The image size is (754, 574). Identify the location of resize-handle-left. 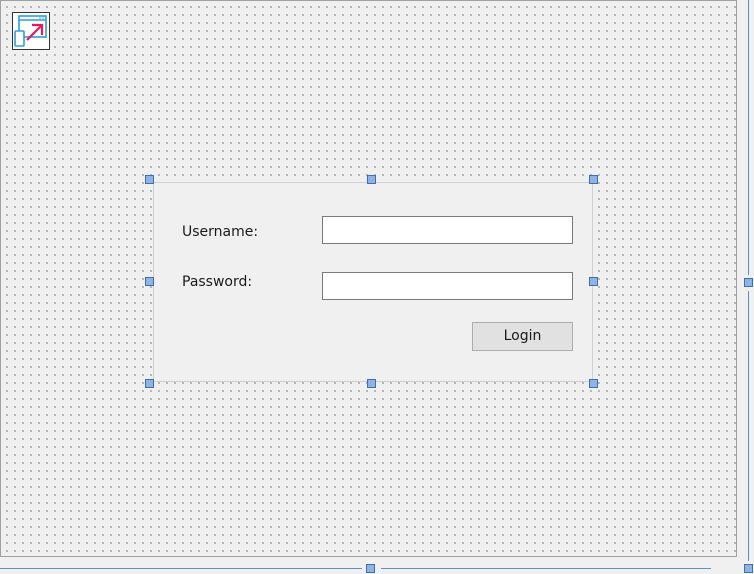
(149, 281).